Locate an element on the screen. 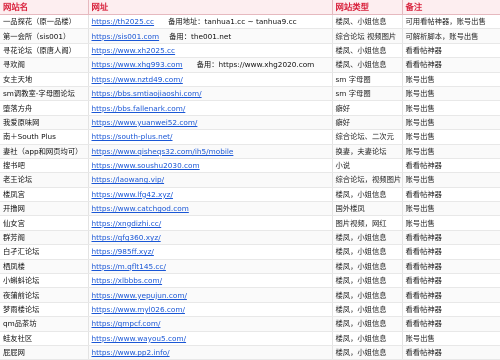 Image resolution: width=500 pixels, height=360 pixels. site-link: https://xlbbbs.com/ is located at coordinates (127, 280).